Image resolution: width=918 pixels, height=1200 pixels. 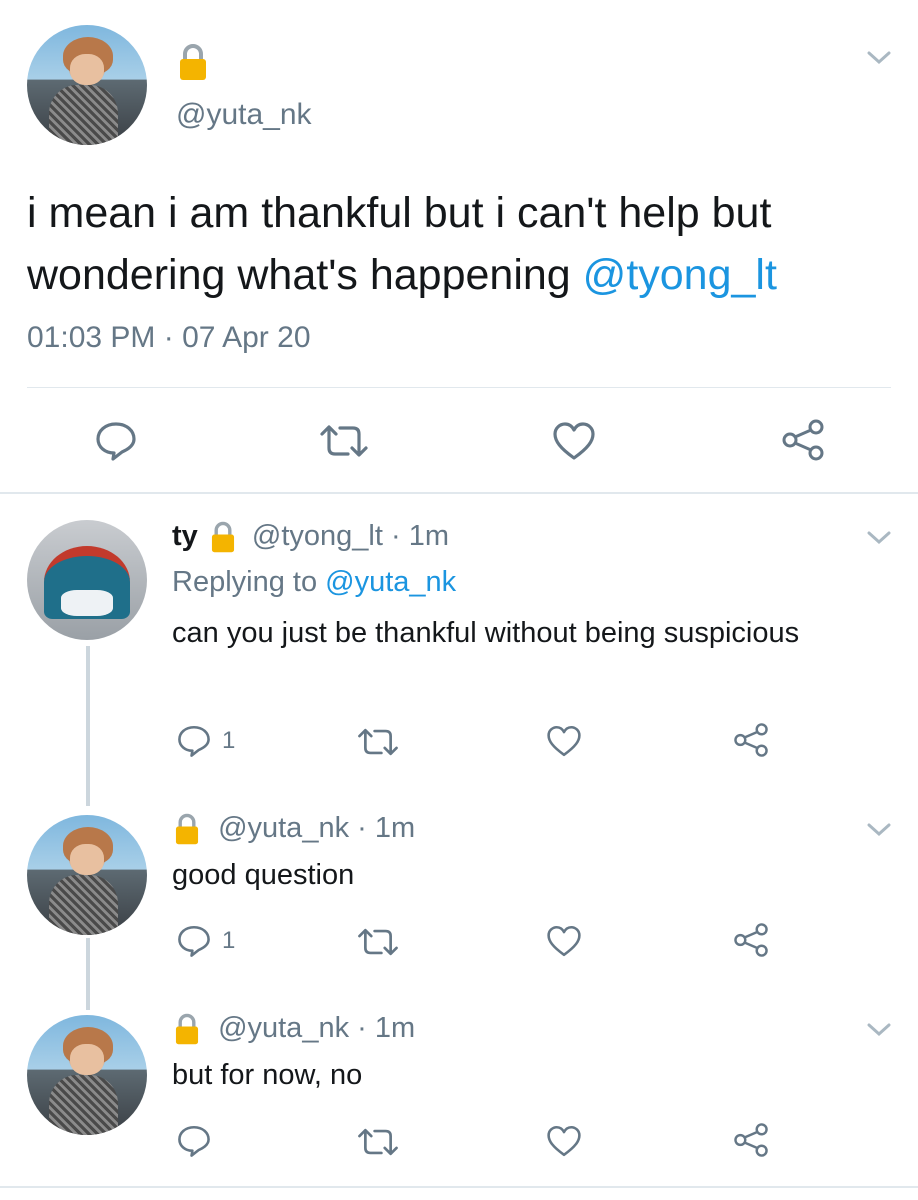 I want to click on mention-link: @tyong_lt, so click(x=680, y=275).